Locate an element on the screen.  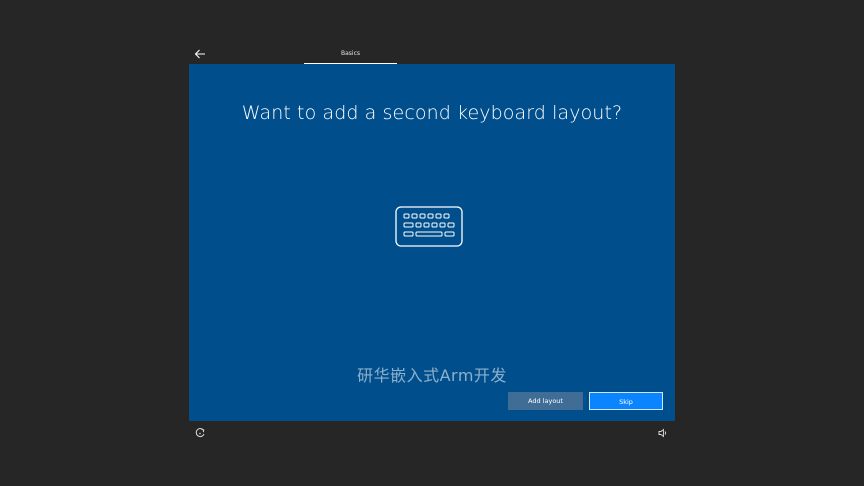
step-tab-basics: Basics is located at coordinates (350, 55).